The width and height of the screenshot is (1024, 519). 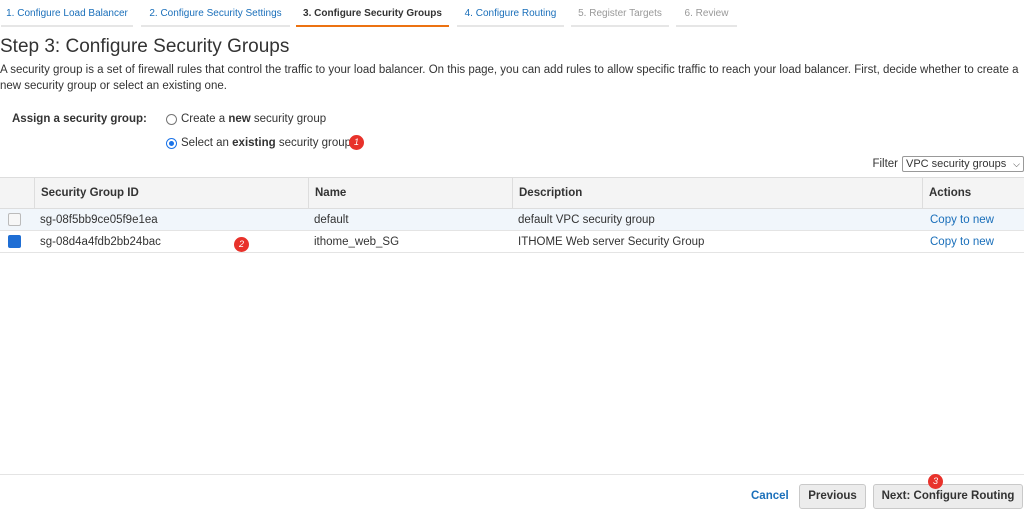 What do you see at coordinates (410, 193) in the screenshot?
I see `header-name: Name` at bounding box center [410, 193].